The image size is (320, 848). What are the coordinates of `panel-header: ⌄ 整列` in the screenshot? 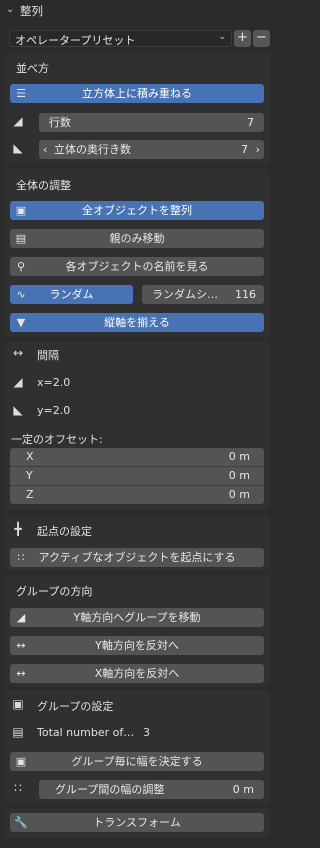 It's located at (139, 10).